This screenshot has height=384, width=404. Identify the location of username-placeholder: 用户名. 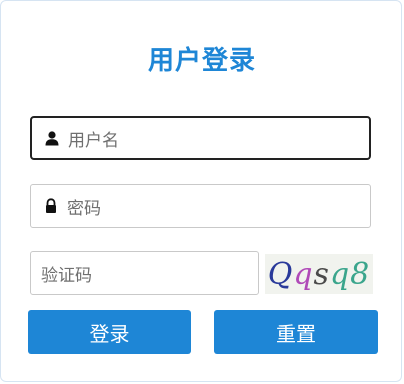
(93, 140).